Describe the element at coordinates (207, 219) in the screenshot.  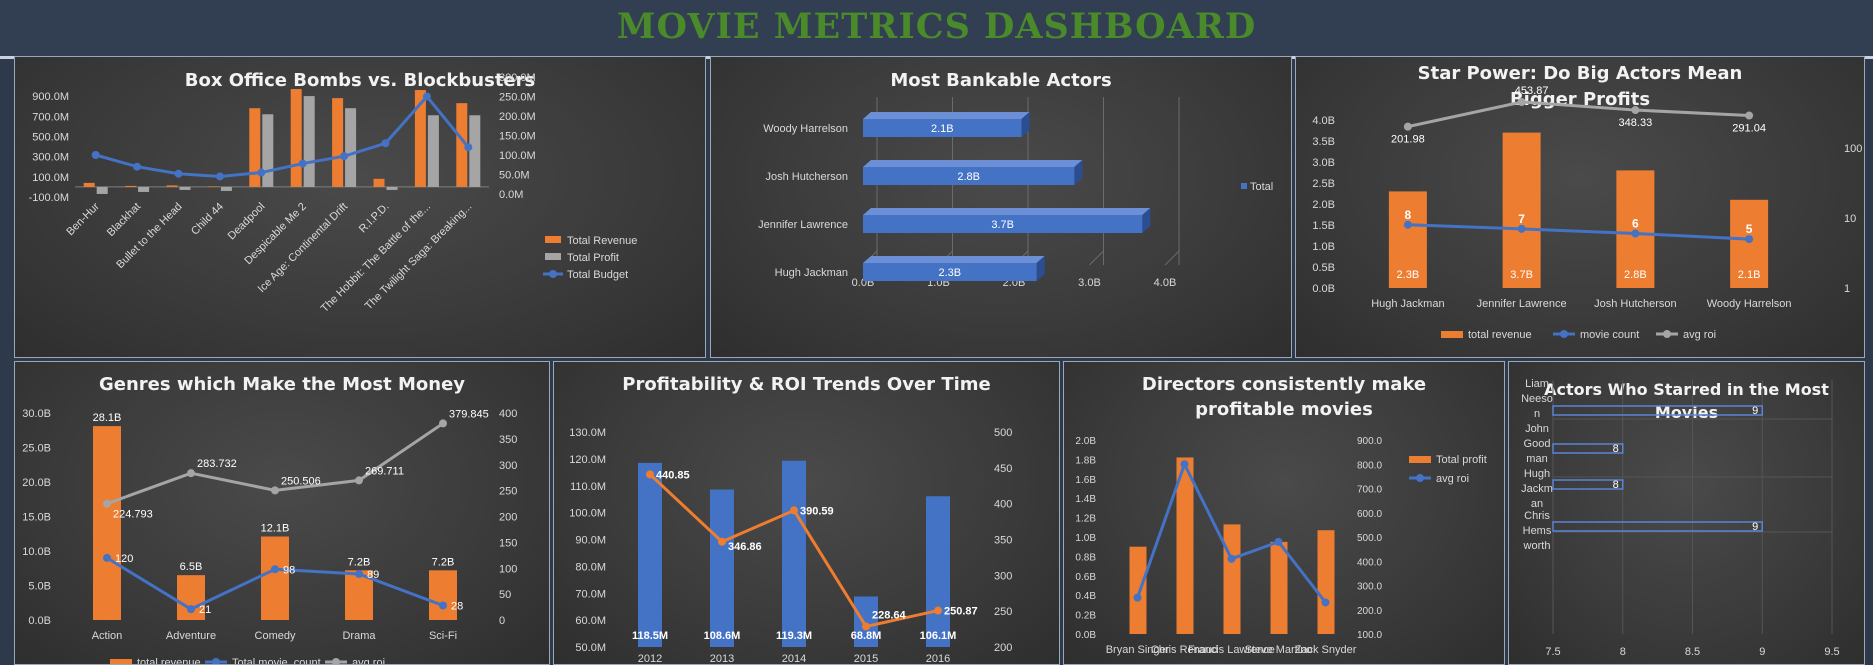
I see `x-tick-label: Child 44` at that location.